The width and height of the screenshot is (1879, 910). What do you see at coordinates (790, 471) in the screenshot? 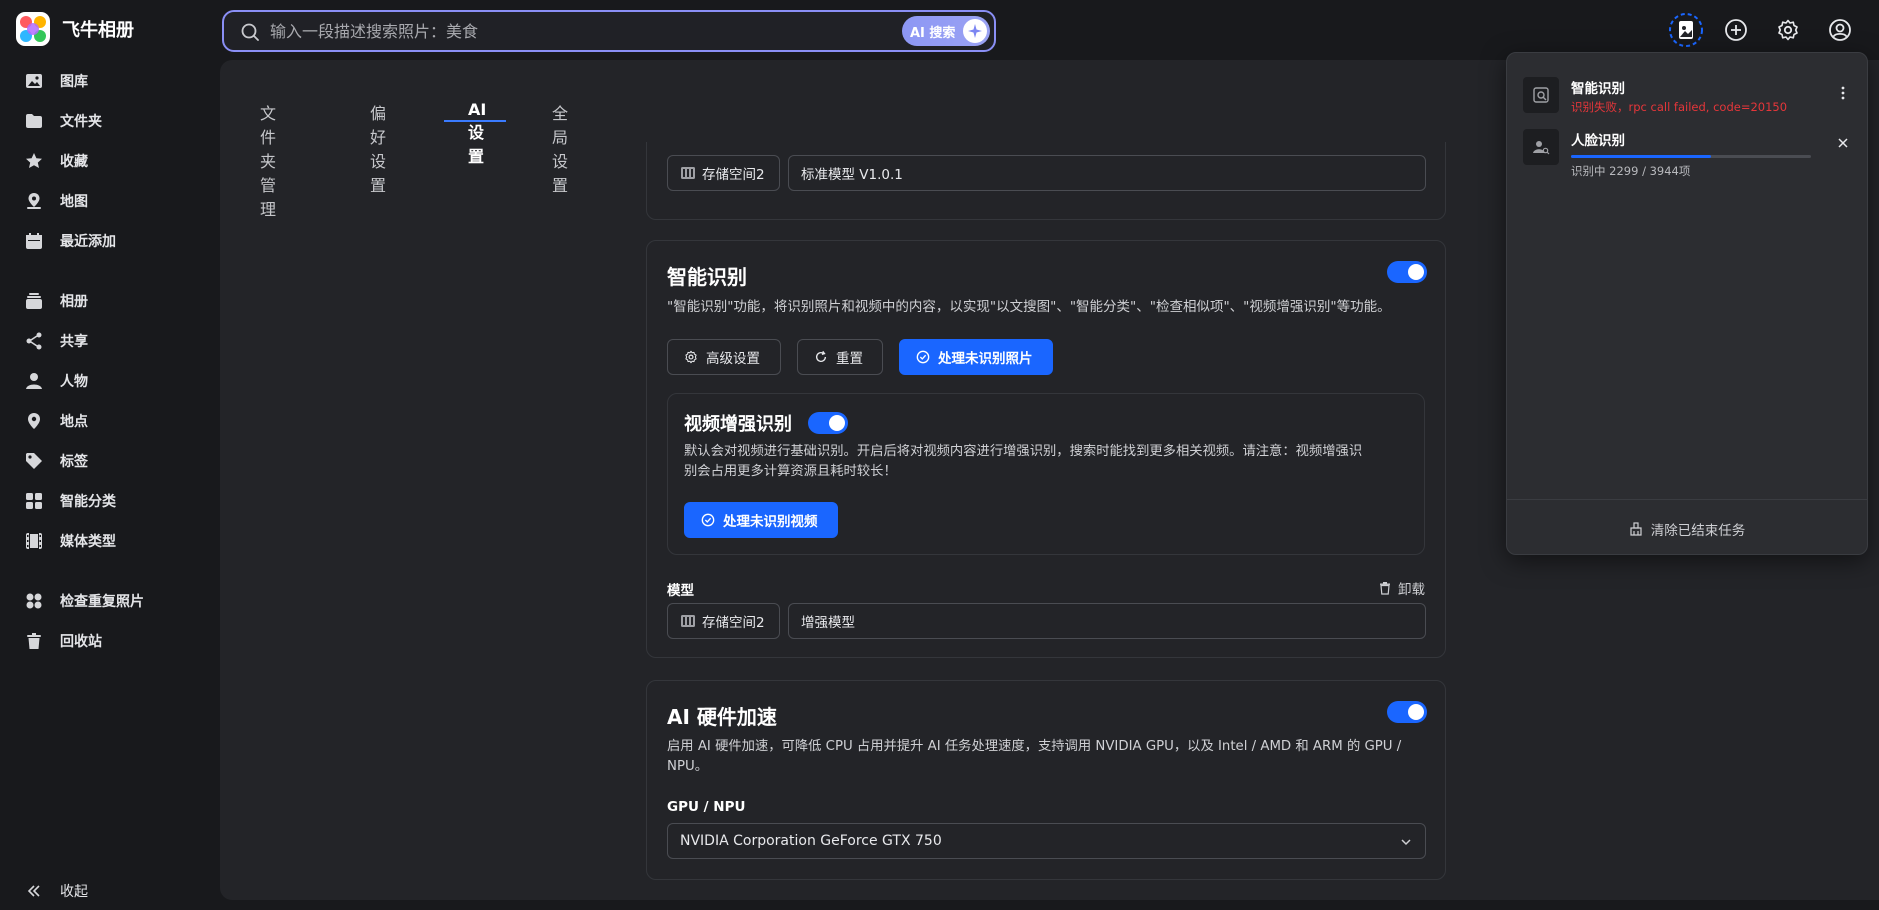
I see `video-enhance-desc-line2: 别会占用更多计算资源且耗时较长！` at bounding box center [790, 471].